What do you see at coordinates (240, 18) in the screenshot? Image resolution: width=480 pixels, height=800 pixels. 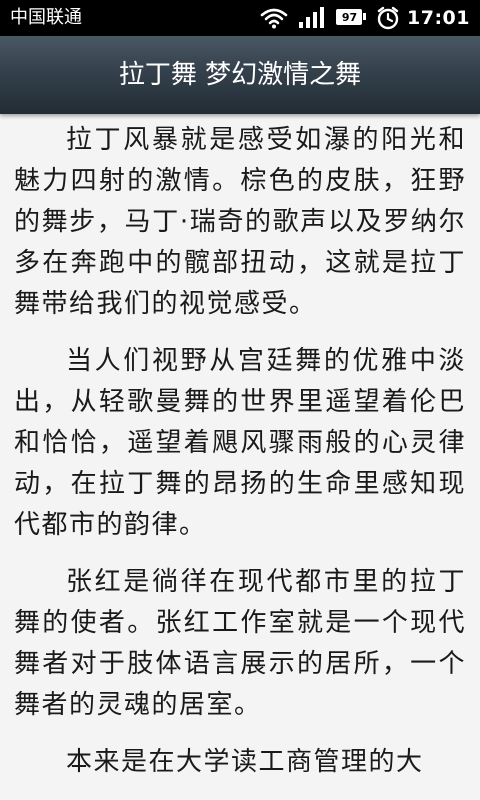 I see `status-bar: 中国联通 97 17:01` at bounding box center [240, 18].